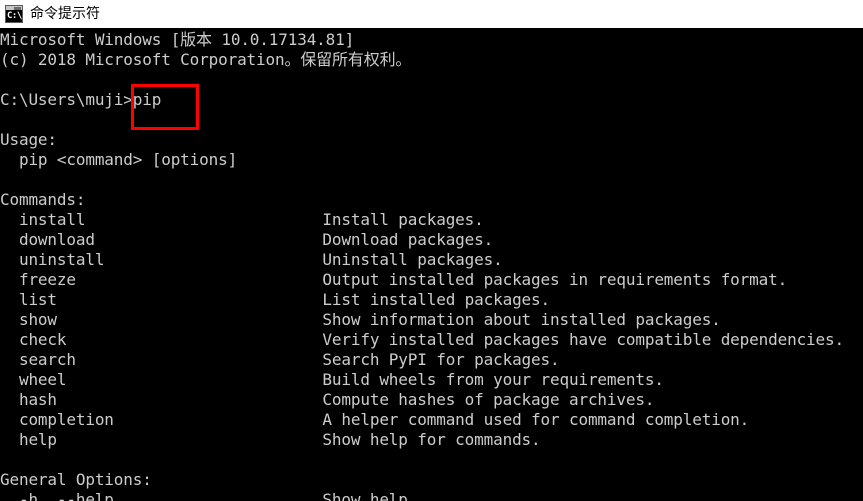 The height and width of the screenshot is (501, 863). Describe the element at coordinates (28, 139) in the screenshot. I see `usage-heading: Usage:` at that location.